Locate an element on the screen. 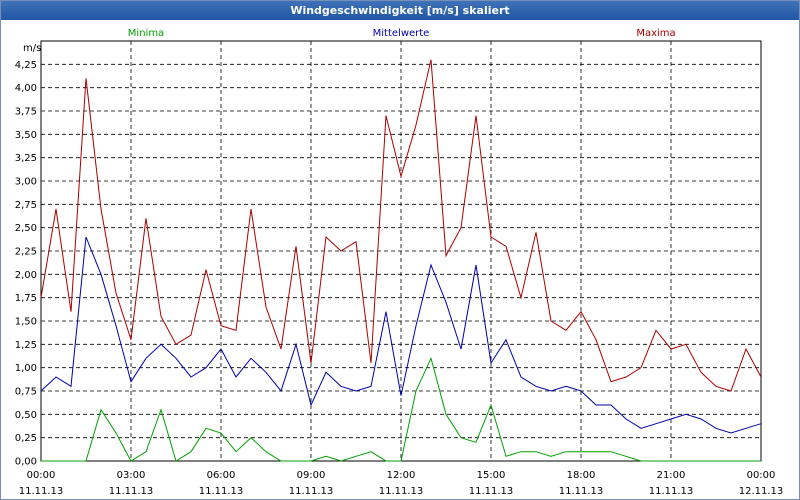 The image size is (800, 500). y-tick-label: 3,00 is located at coordinates (26, 182).